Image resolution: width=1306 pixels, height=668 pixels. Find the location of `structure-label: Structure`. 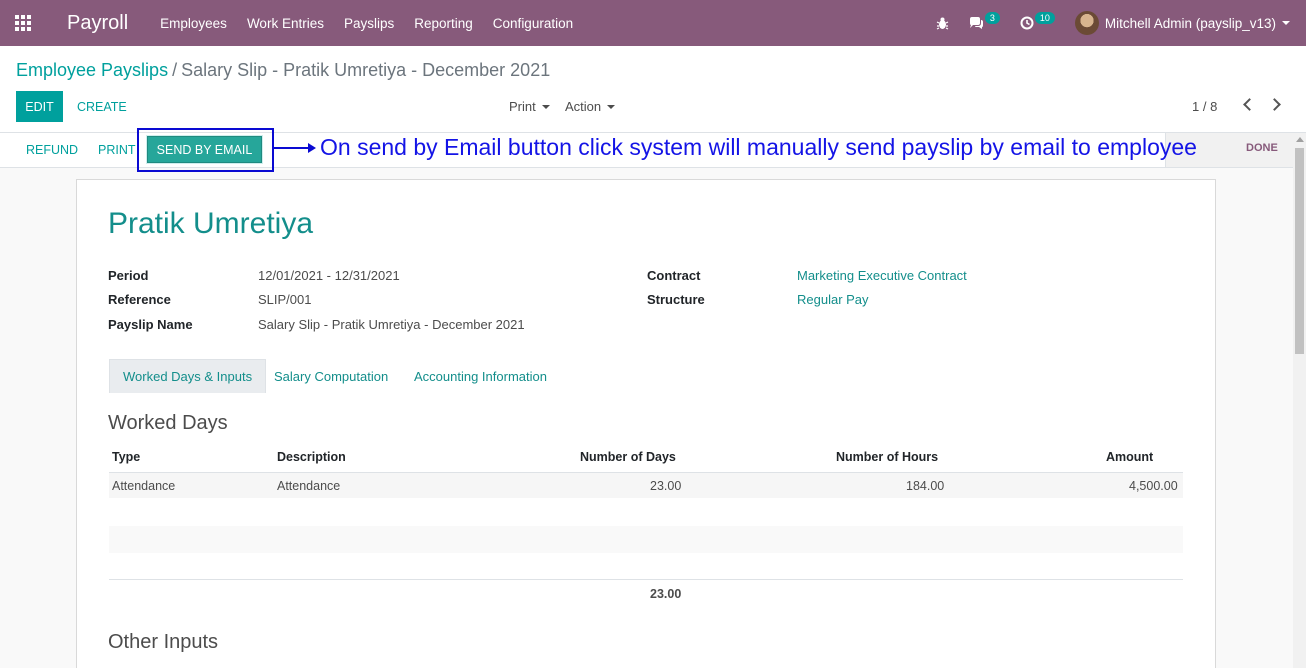

structure-label: Structure is located at coordinates (676, 299).